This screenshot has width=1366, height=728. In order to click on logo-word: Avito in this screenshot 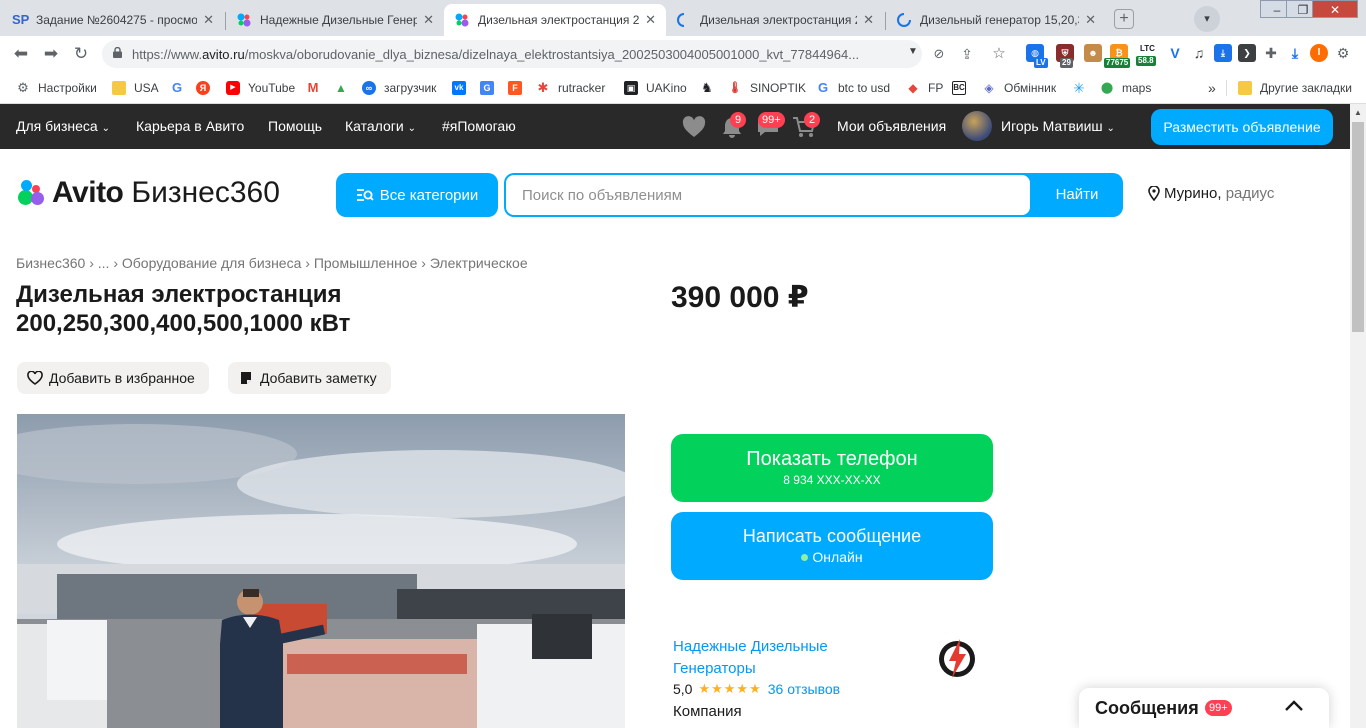, I will do `click(88, 192)`.